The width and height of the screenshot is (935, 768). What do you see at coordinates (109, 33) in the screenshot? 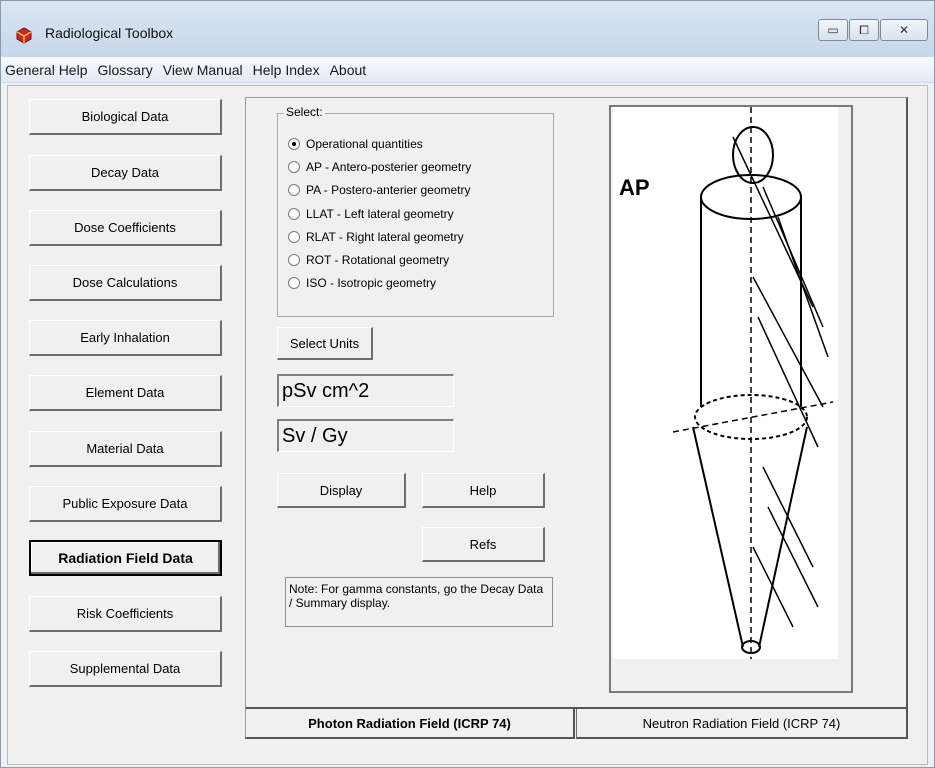
I see `window-title: Radiological Toolbox` at bounding box center [109, 33].